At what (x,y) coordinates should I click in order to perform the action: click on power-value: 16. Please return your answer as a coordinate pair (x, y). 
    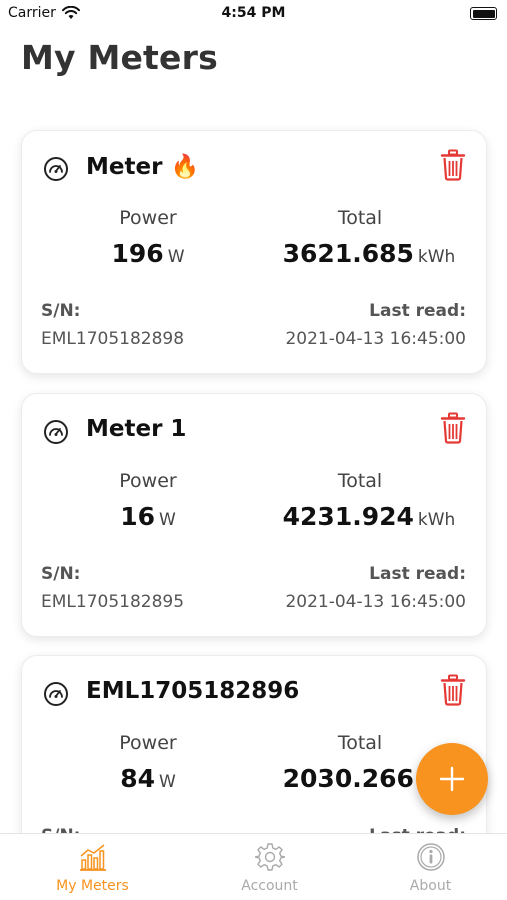
    Looking at the image, I should click on (137, 516).